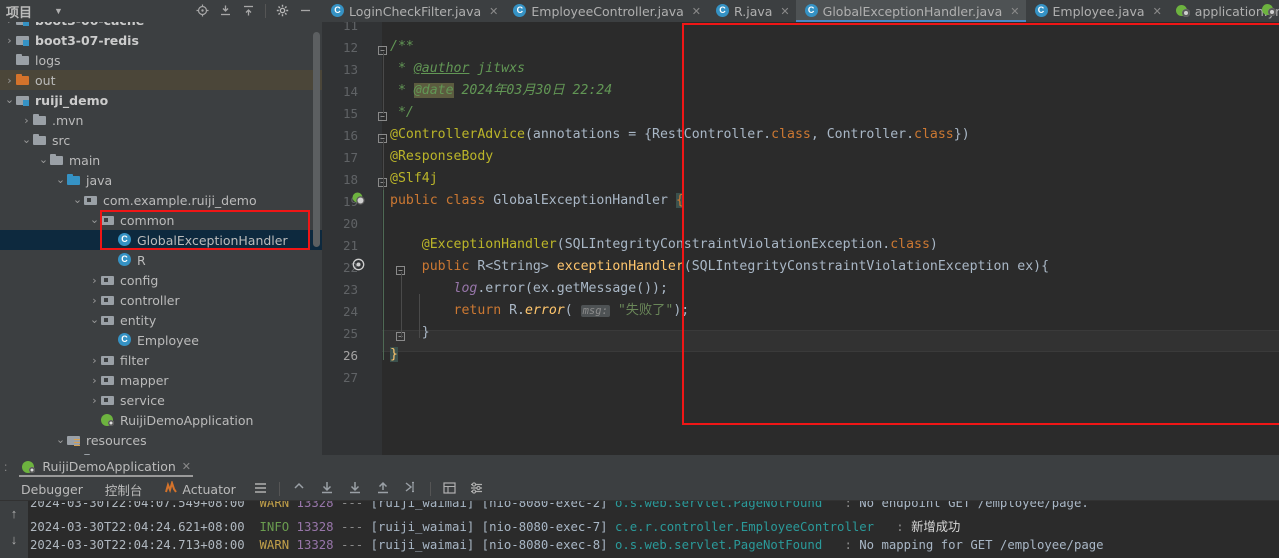  I want to click on tree-node-main: ⌄ main, so click(161, 160).